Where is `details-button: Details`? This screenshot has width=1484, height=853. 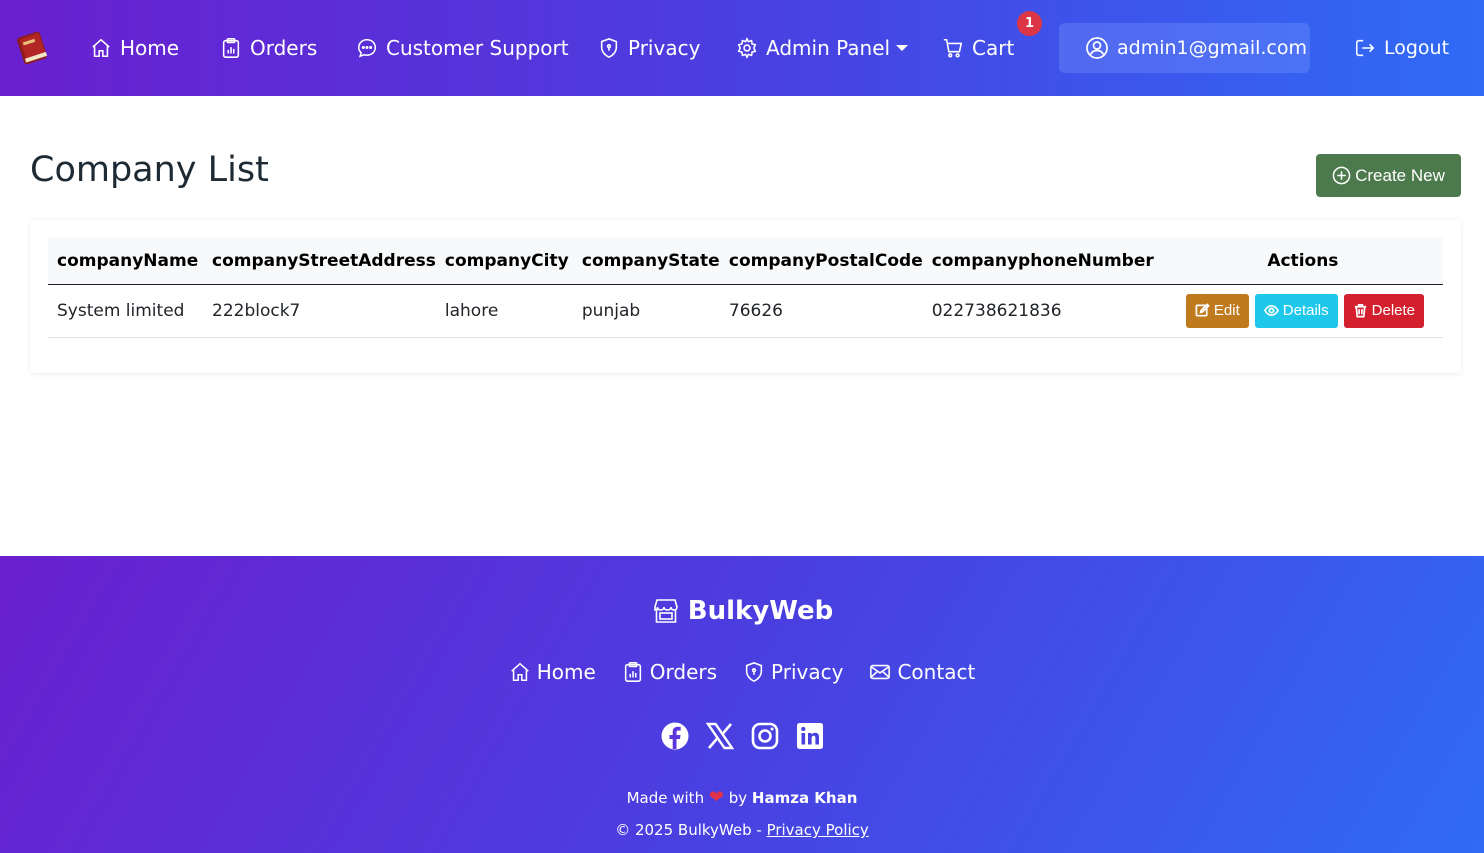
details-button: Details is located at coordinates (1296, 310).